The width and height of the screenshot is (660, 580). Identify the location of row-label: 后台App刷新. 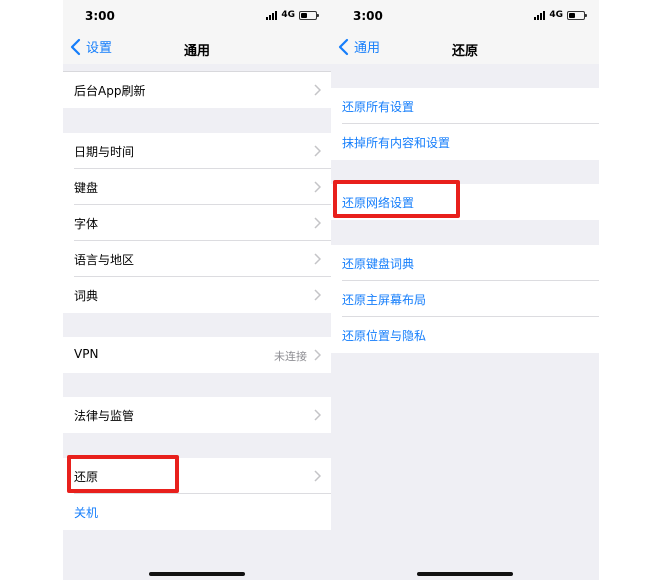
(110, 91).